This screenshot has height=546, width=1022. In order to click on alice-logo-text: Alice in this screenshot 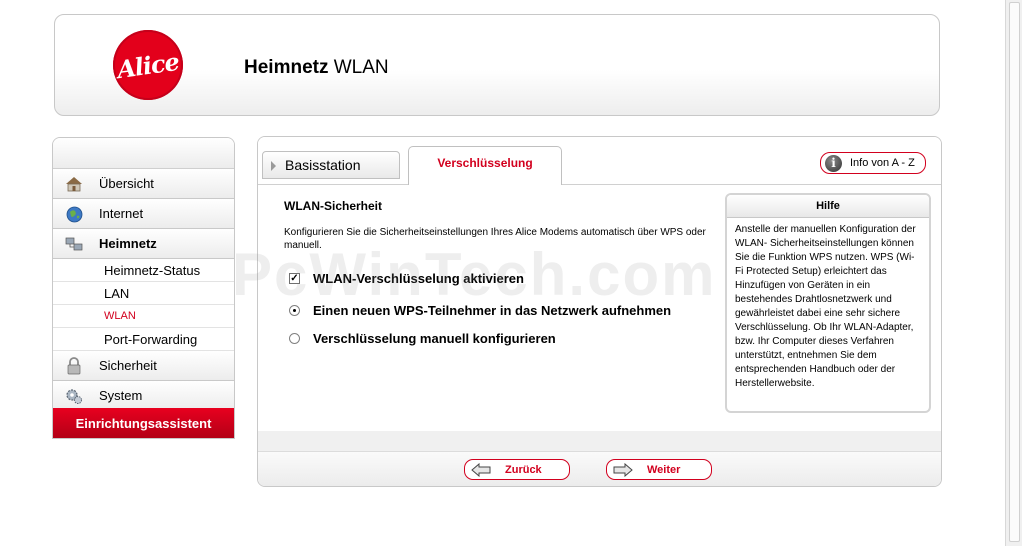, I will do `click(148, 65)`.